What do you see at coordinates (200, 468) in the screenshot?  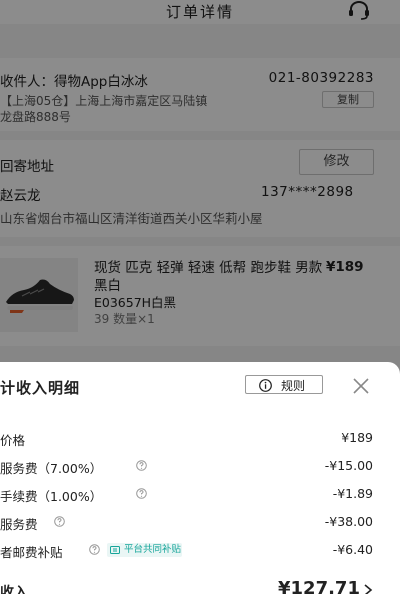 I see `fee-row-service-rate: 服务费（7.00%） -¥15.00` at bounding box center [200, 468].